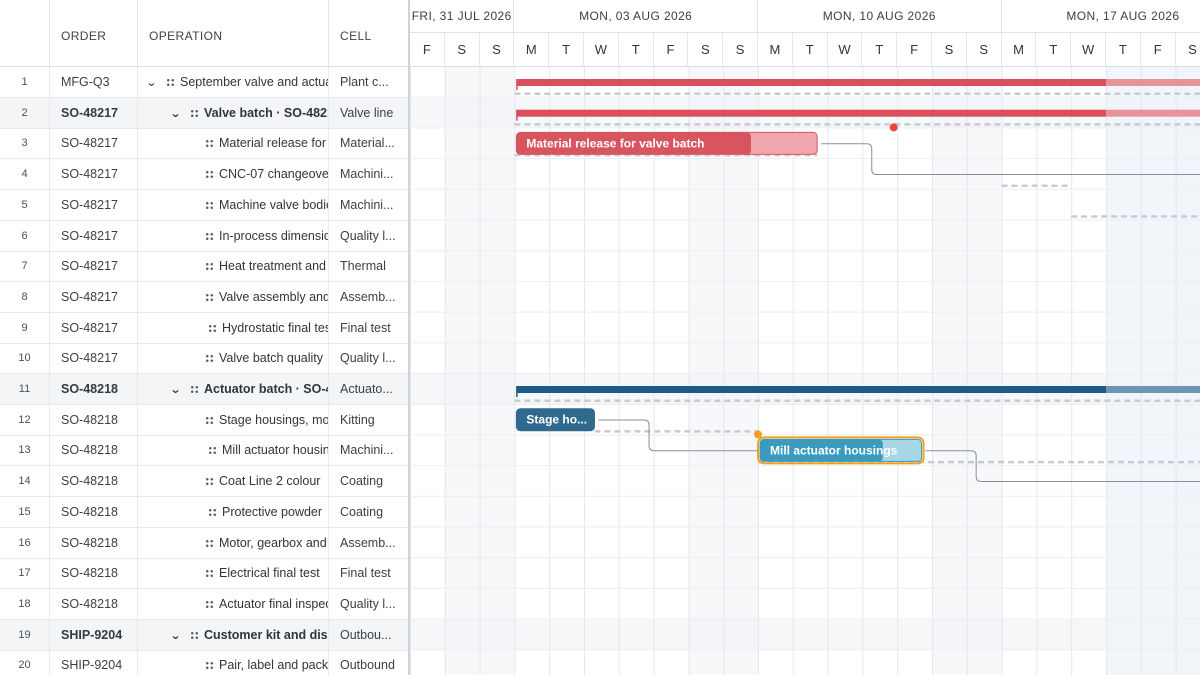 The width and height of the screenshot is (1200, 675). What do you see at coordinates (233, 235) in the screenshot?
I see `operation-cell: In-process dimensional` at bounding box center [233, 235].